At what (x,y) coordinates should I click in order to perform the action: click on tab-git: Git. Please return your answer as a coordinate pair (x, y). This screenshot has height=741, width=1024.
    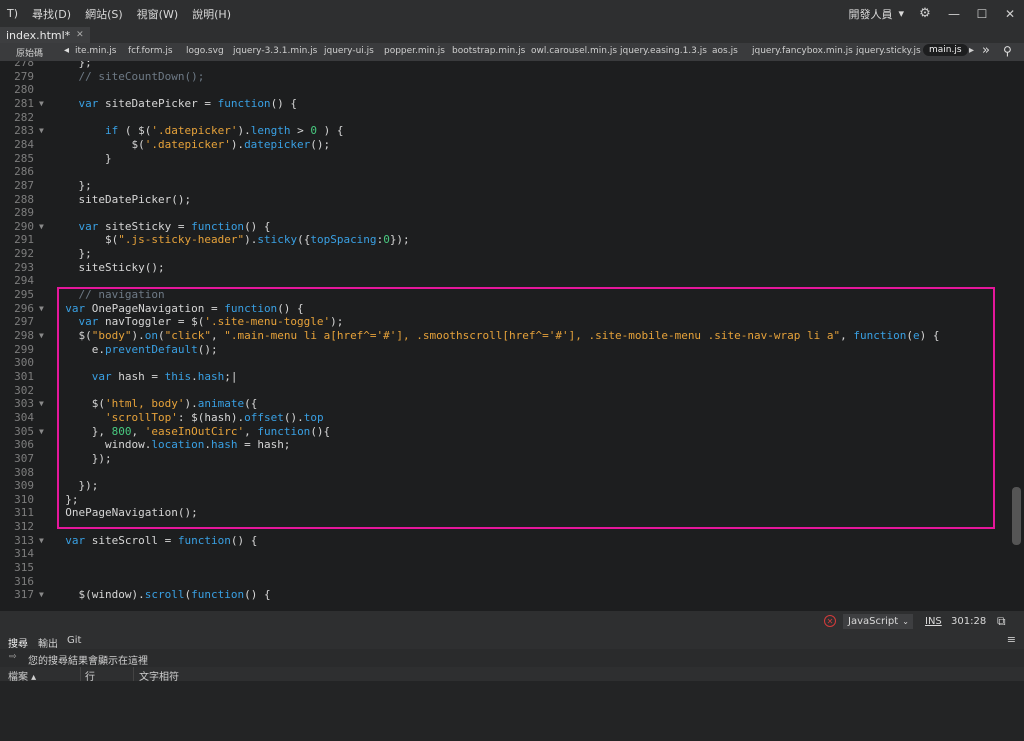
    Looking at the image, I should click on (74, 640).